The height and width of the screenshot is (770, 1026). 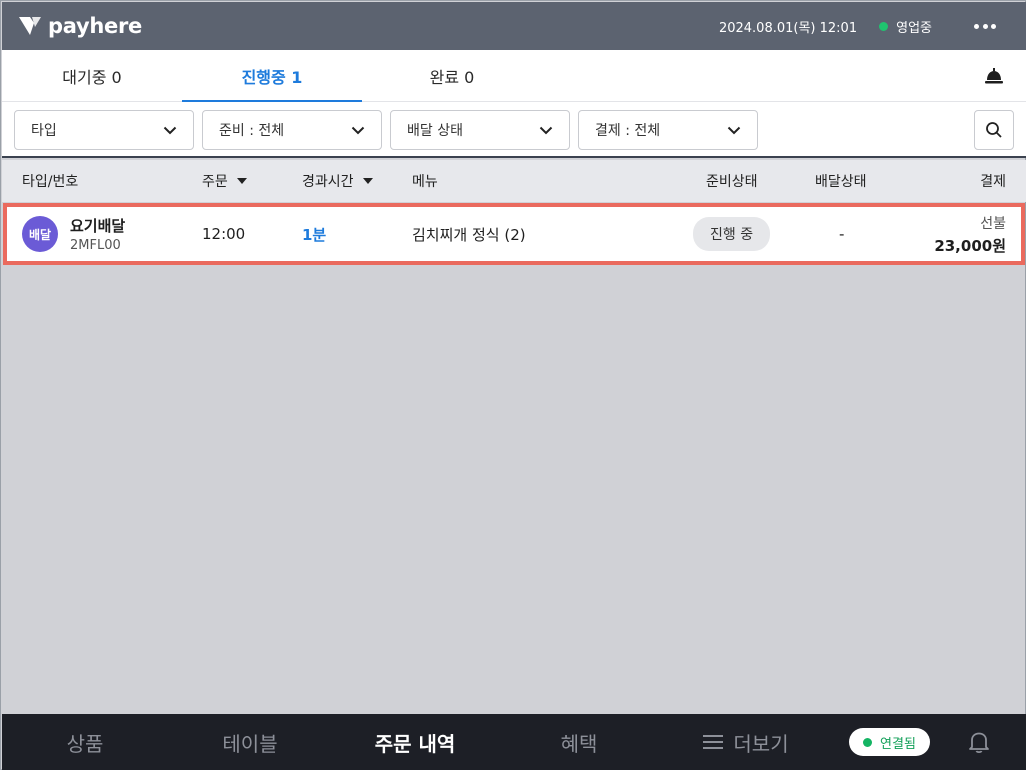 I want to click on payment-amount: 23,000원, so click(x=970, y=246).